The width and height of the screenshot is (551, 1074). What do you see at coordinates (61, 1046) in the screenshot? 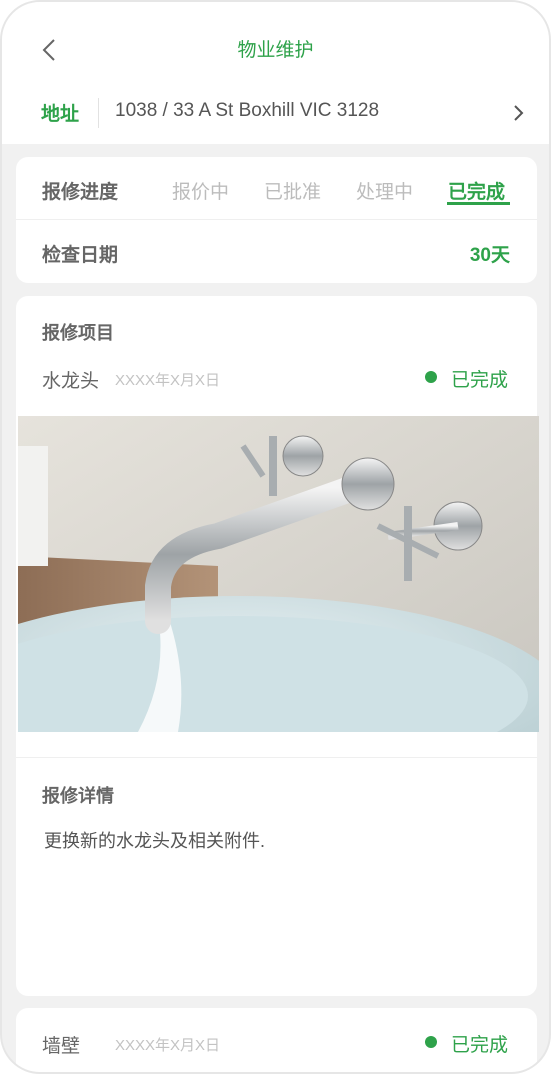
I see `item-name: 墙壁` at bounding box center [61, 1046].